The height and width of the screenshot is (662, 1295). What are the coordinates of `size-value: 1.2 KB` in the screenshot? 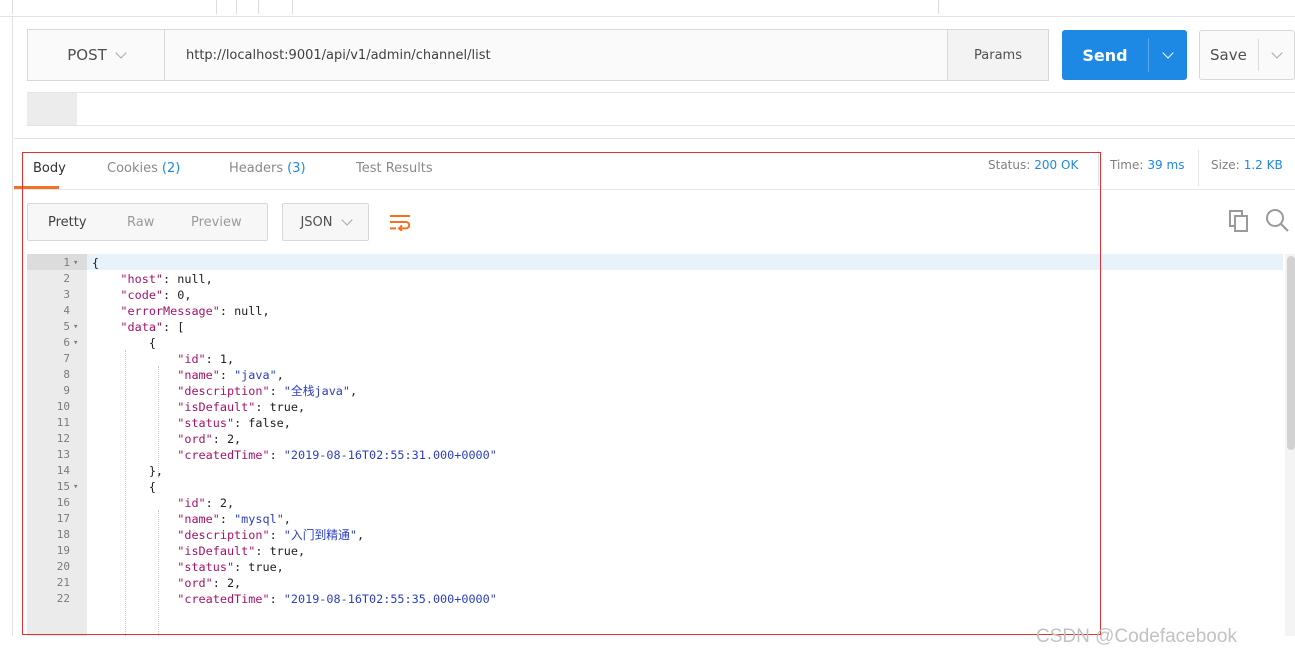 It's located at (1263, 165).